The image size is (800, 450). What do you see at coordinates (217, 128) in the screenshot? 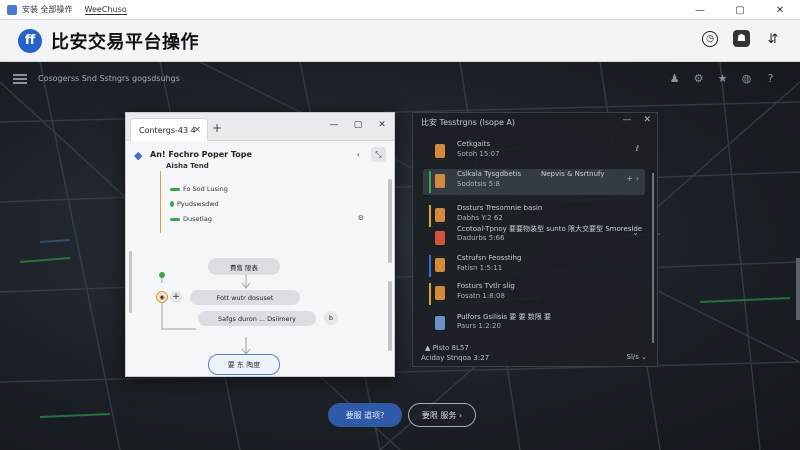
I see `new-tab-button: +` at bounding box center [217, 128].